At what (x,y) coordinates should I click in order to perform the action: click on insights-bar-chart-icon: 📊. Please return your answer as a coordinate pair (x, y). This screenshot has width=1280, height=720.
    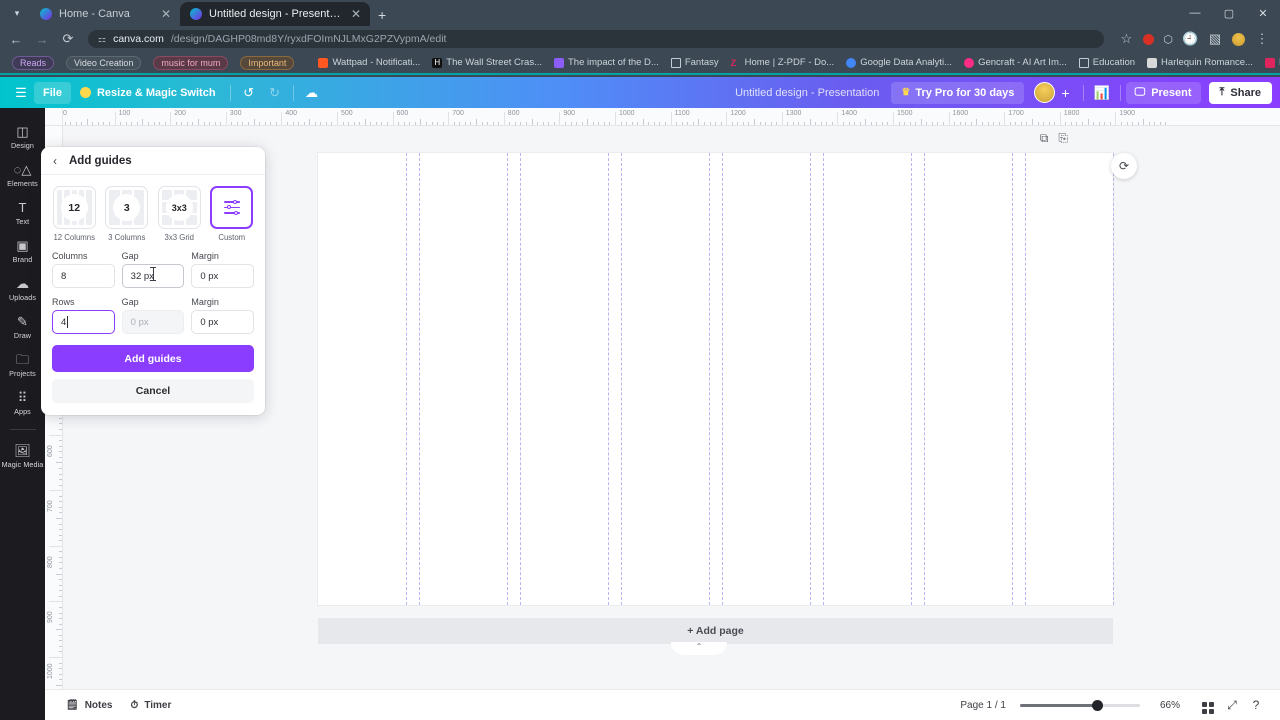
    Looking at the image, I should click on (1102, 93).